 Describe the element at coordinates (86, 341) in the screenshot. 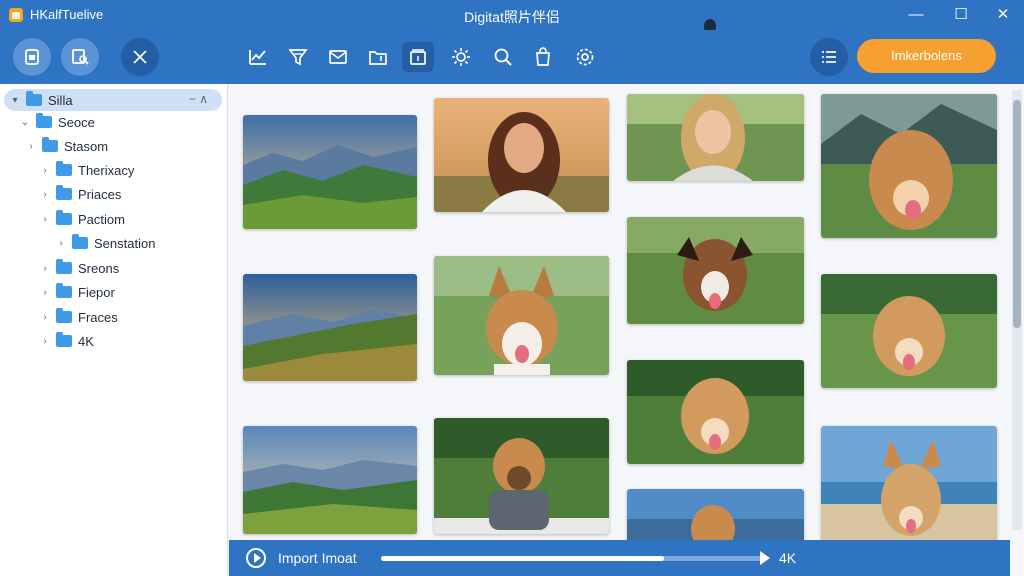

I see `tree-item-label: 4K` at that location.